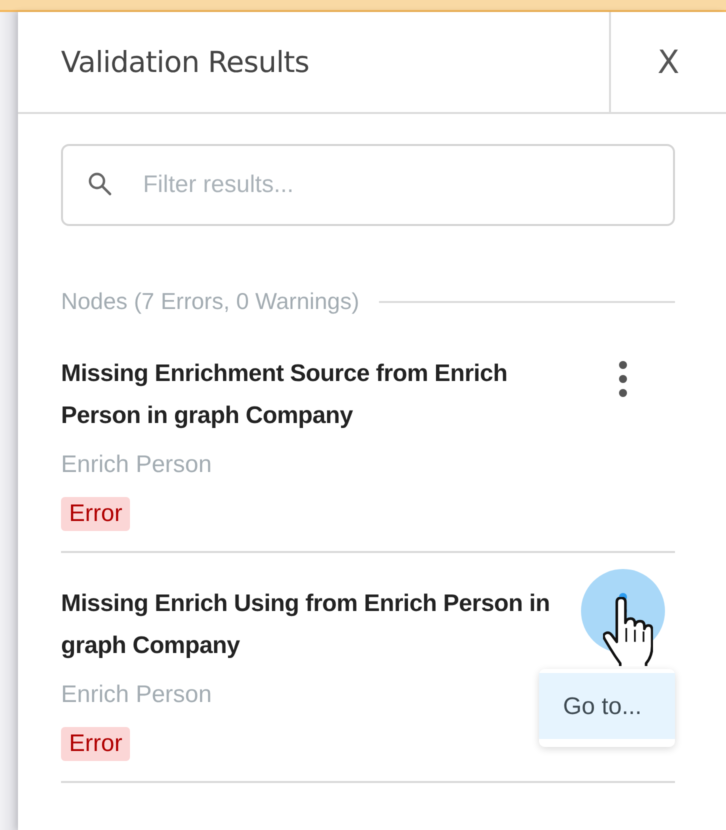 Image resolution: width=726 pixels, height=830 pixels. I want to click on search-icon, so click(100, 184).